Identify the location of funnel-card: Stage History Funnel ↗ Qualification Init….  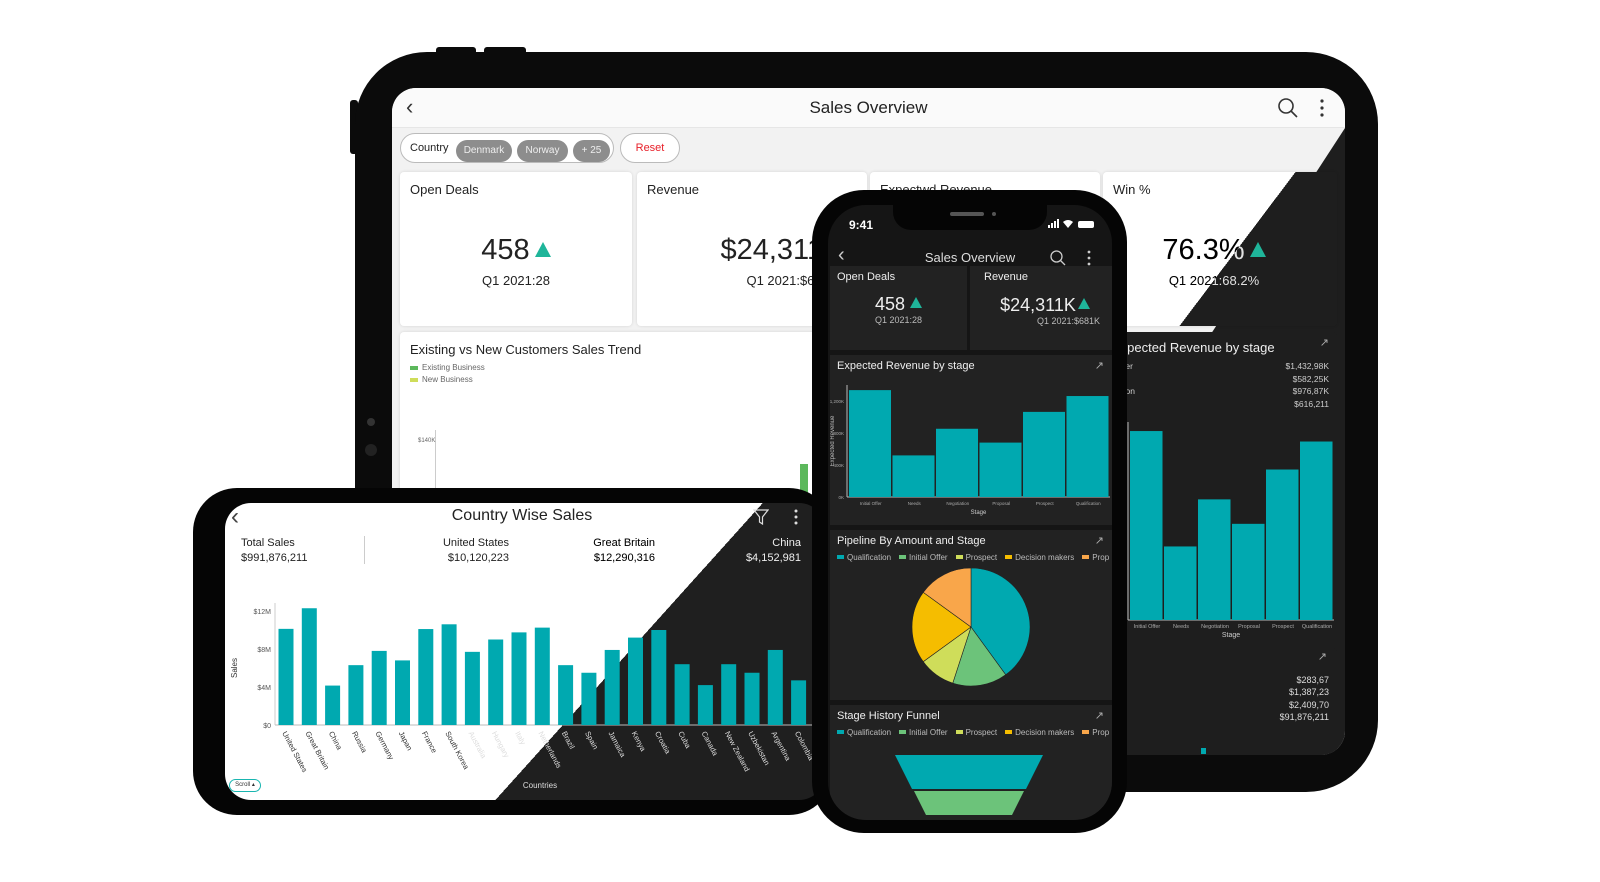
(971, 762).